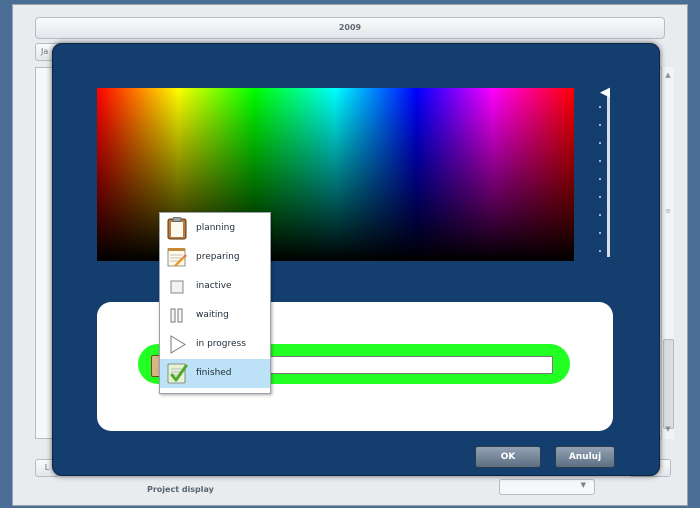 The height and width of the screenshot is (508, 700). What do you see at coordinates (212, 315) in the screenshot?
I see `menu-item-label: waiting` at bounding box center [212, 315].